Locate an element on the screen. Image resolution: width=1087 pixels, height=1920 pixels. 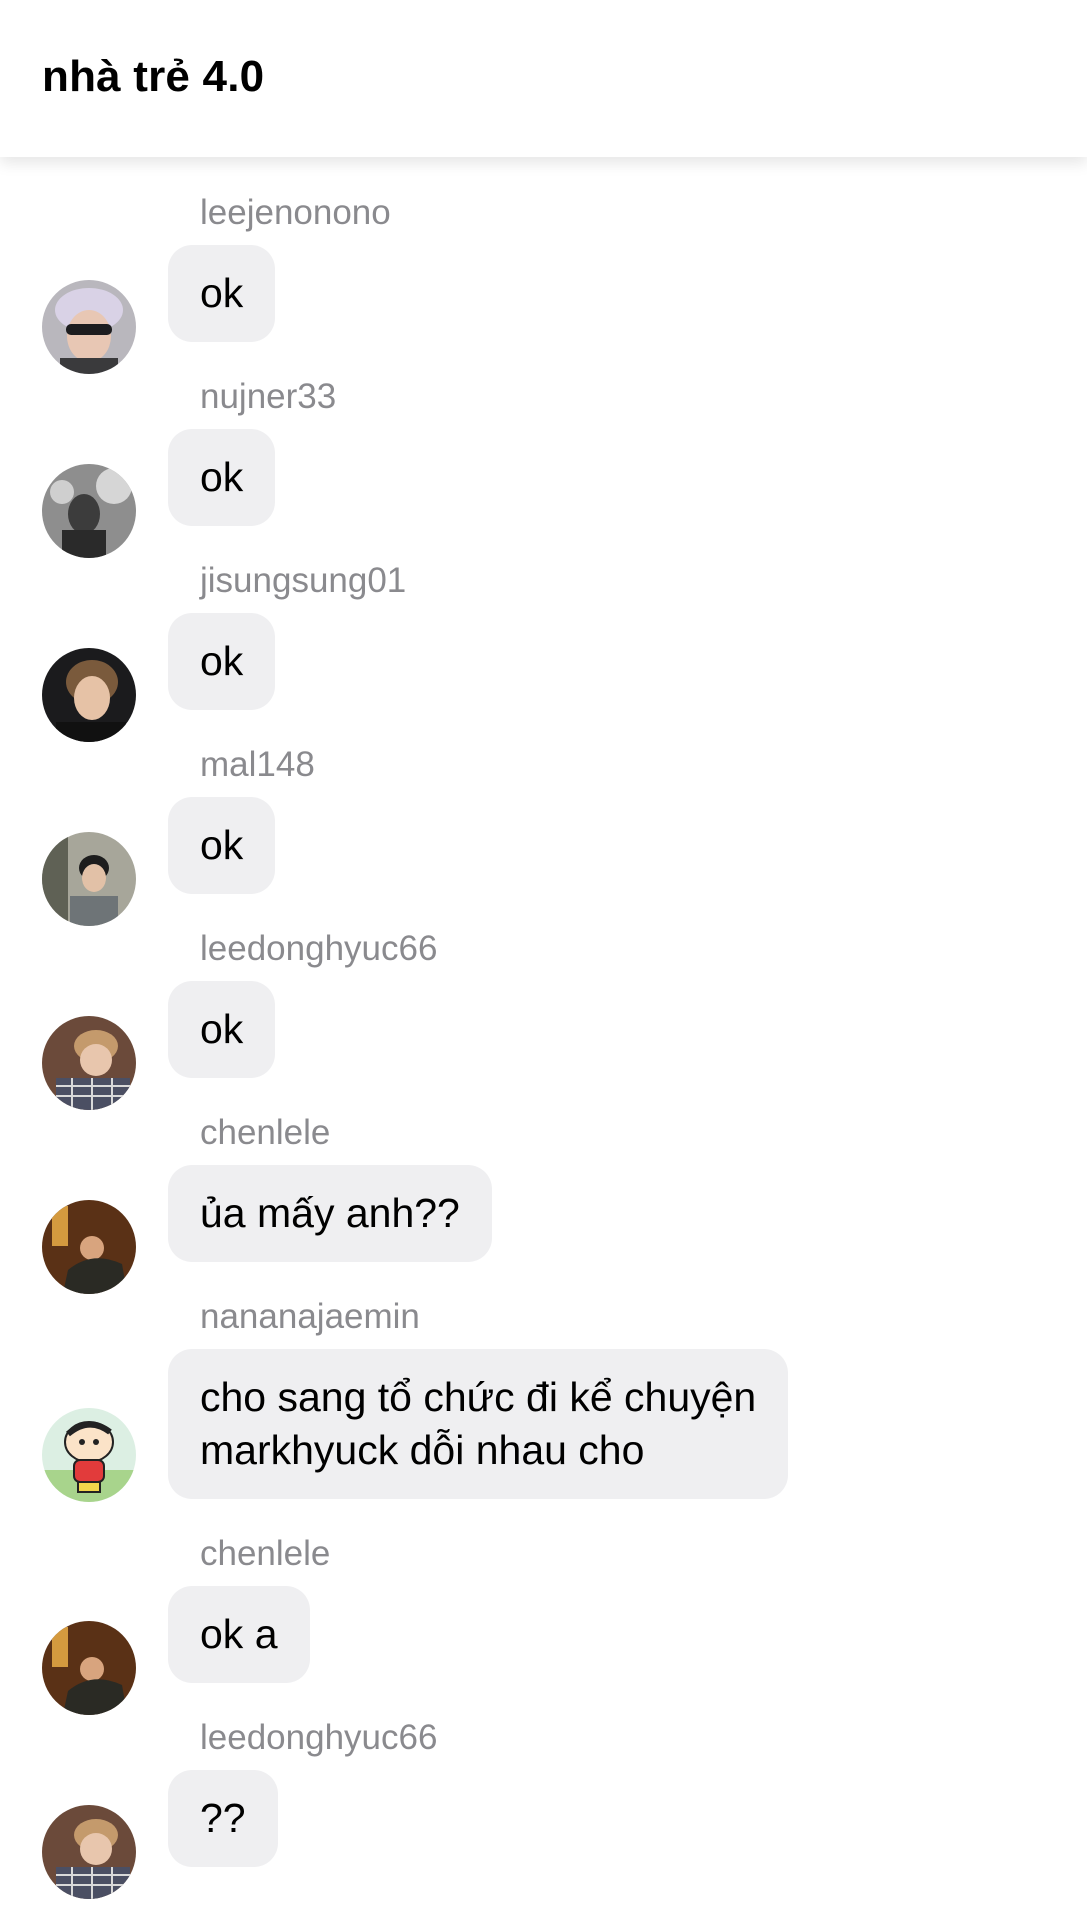
sender-name: jisungsung01 is located at coordinates (303, 581).